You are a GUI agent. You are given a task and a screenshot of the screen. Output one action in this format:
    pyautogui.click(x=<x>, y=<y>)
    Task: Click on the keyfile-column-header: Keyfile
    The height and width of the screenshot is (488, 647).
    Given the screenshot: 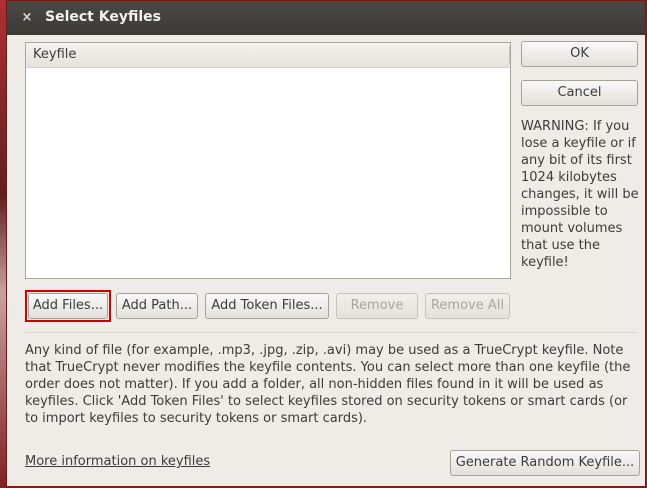 What is the action you would take?
    pyautogui.click(x=268, y=55)
    